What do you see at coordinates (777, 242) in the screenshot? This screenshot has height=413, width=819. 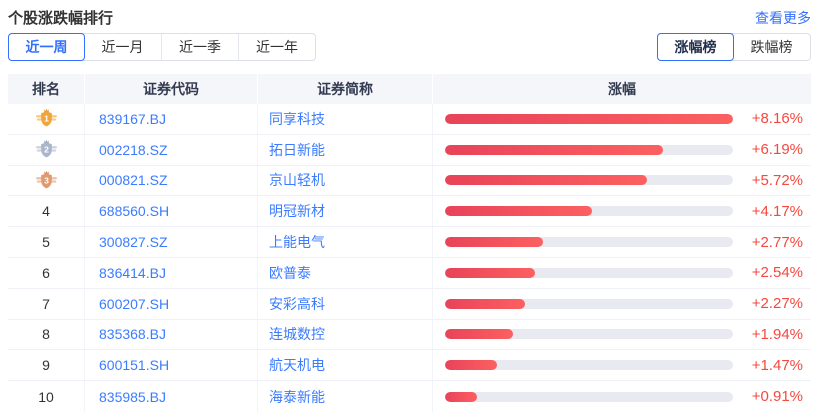 I see `change-percent: +2.77%` at bounding box center [777, 242].